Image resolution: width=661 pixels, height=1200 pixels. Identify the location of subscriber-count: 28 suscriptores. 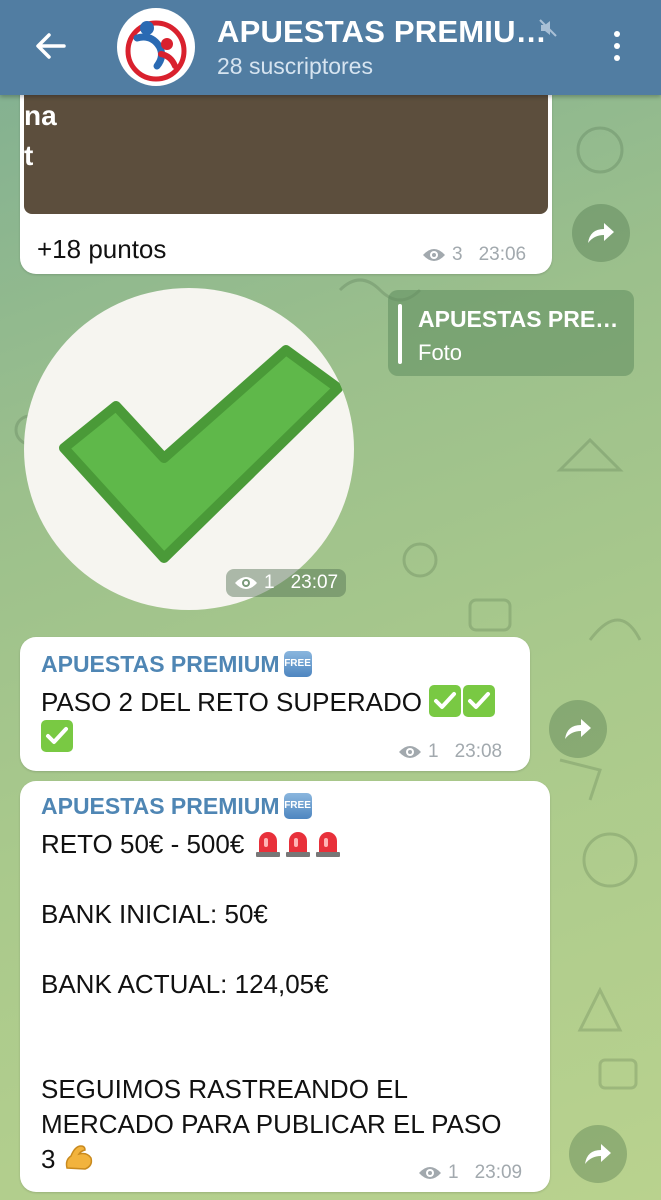
(295, 66).